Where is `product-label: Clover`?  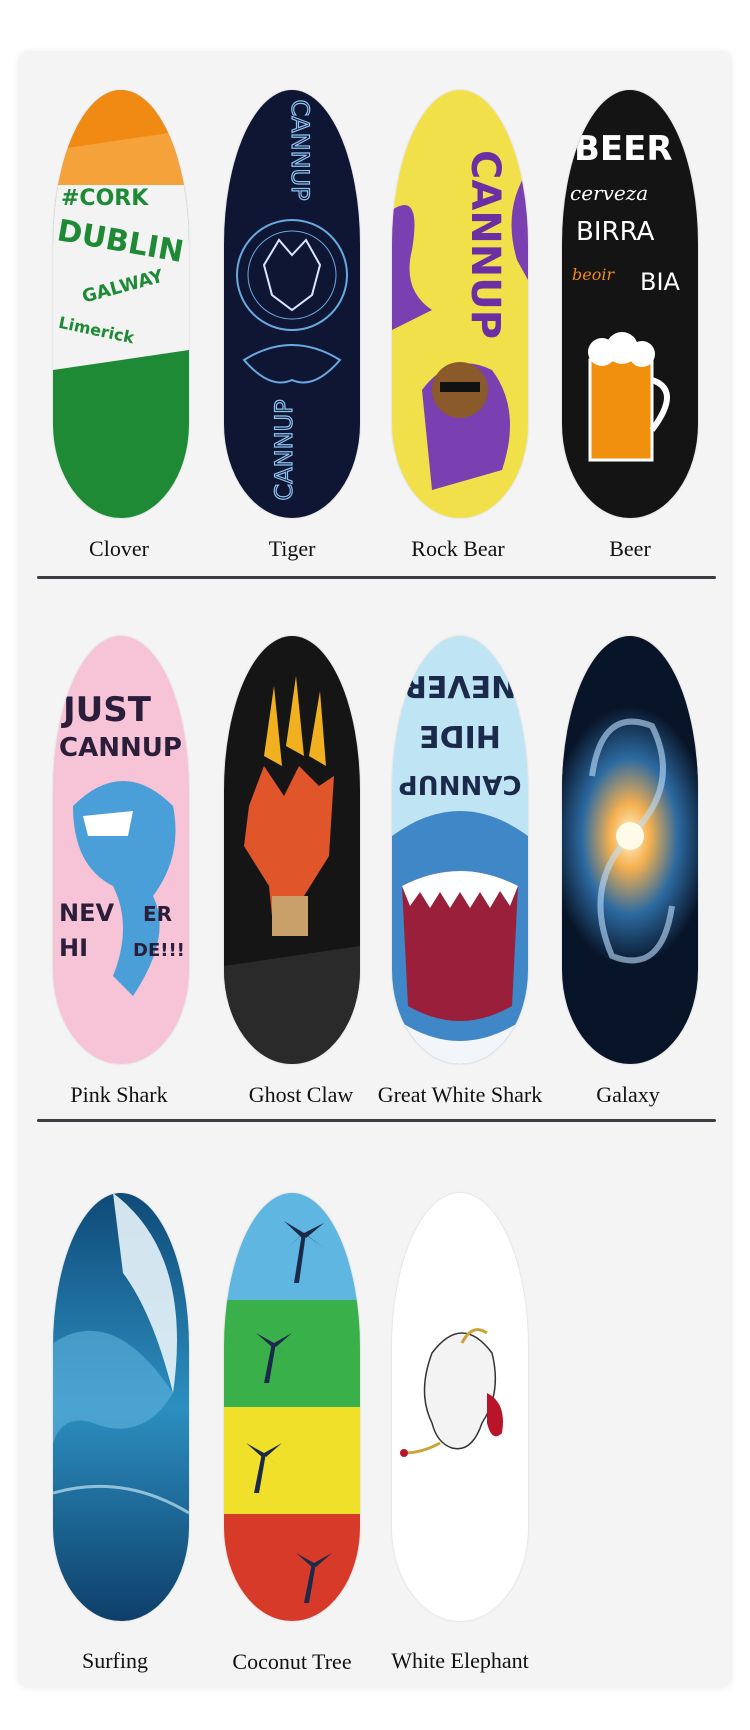 product-label: Clover is located at coordinates (119, 549).